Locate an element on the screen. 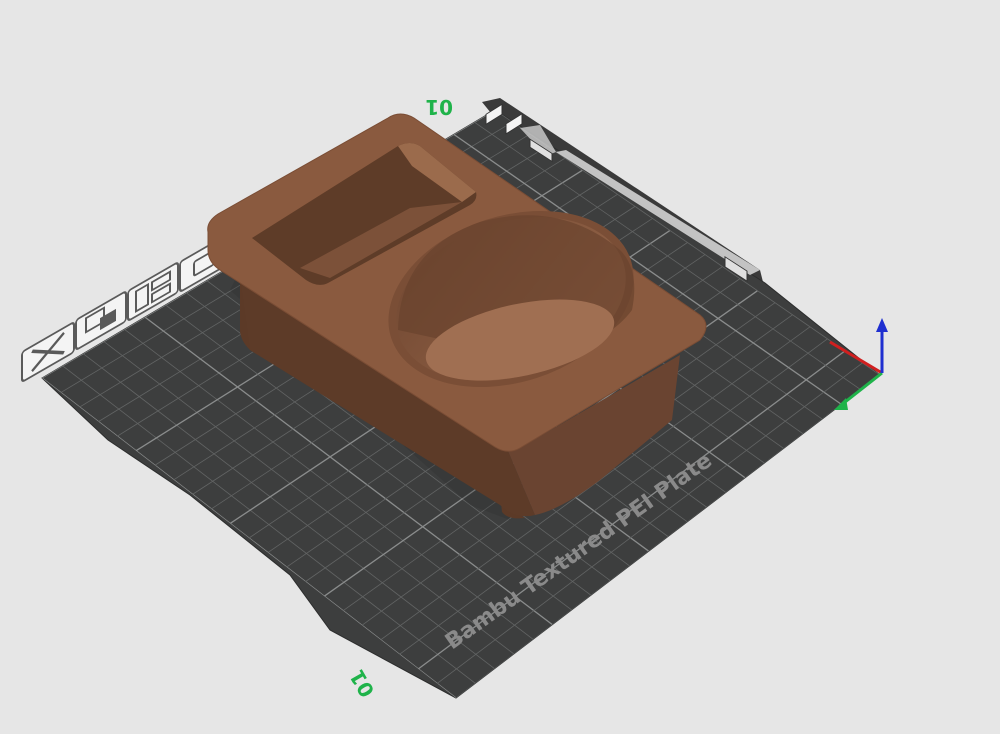 The height and width of the screenshot is (734, 1000). axis-z-arrow is located at coordinates (882, 325).